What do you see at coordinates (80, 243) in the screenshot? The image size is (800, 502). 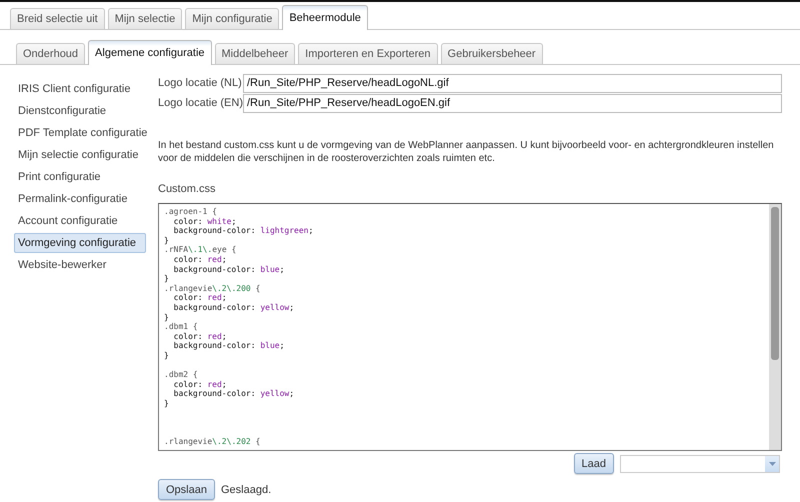 I see `sidebar-item: Vormgeving configuratie` at bounding box center [80, 243].